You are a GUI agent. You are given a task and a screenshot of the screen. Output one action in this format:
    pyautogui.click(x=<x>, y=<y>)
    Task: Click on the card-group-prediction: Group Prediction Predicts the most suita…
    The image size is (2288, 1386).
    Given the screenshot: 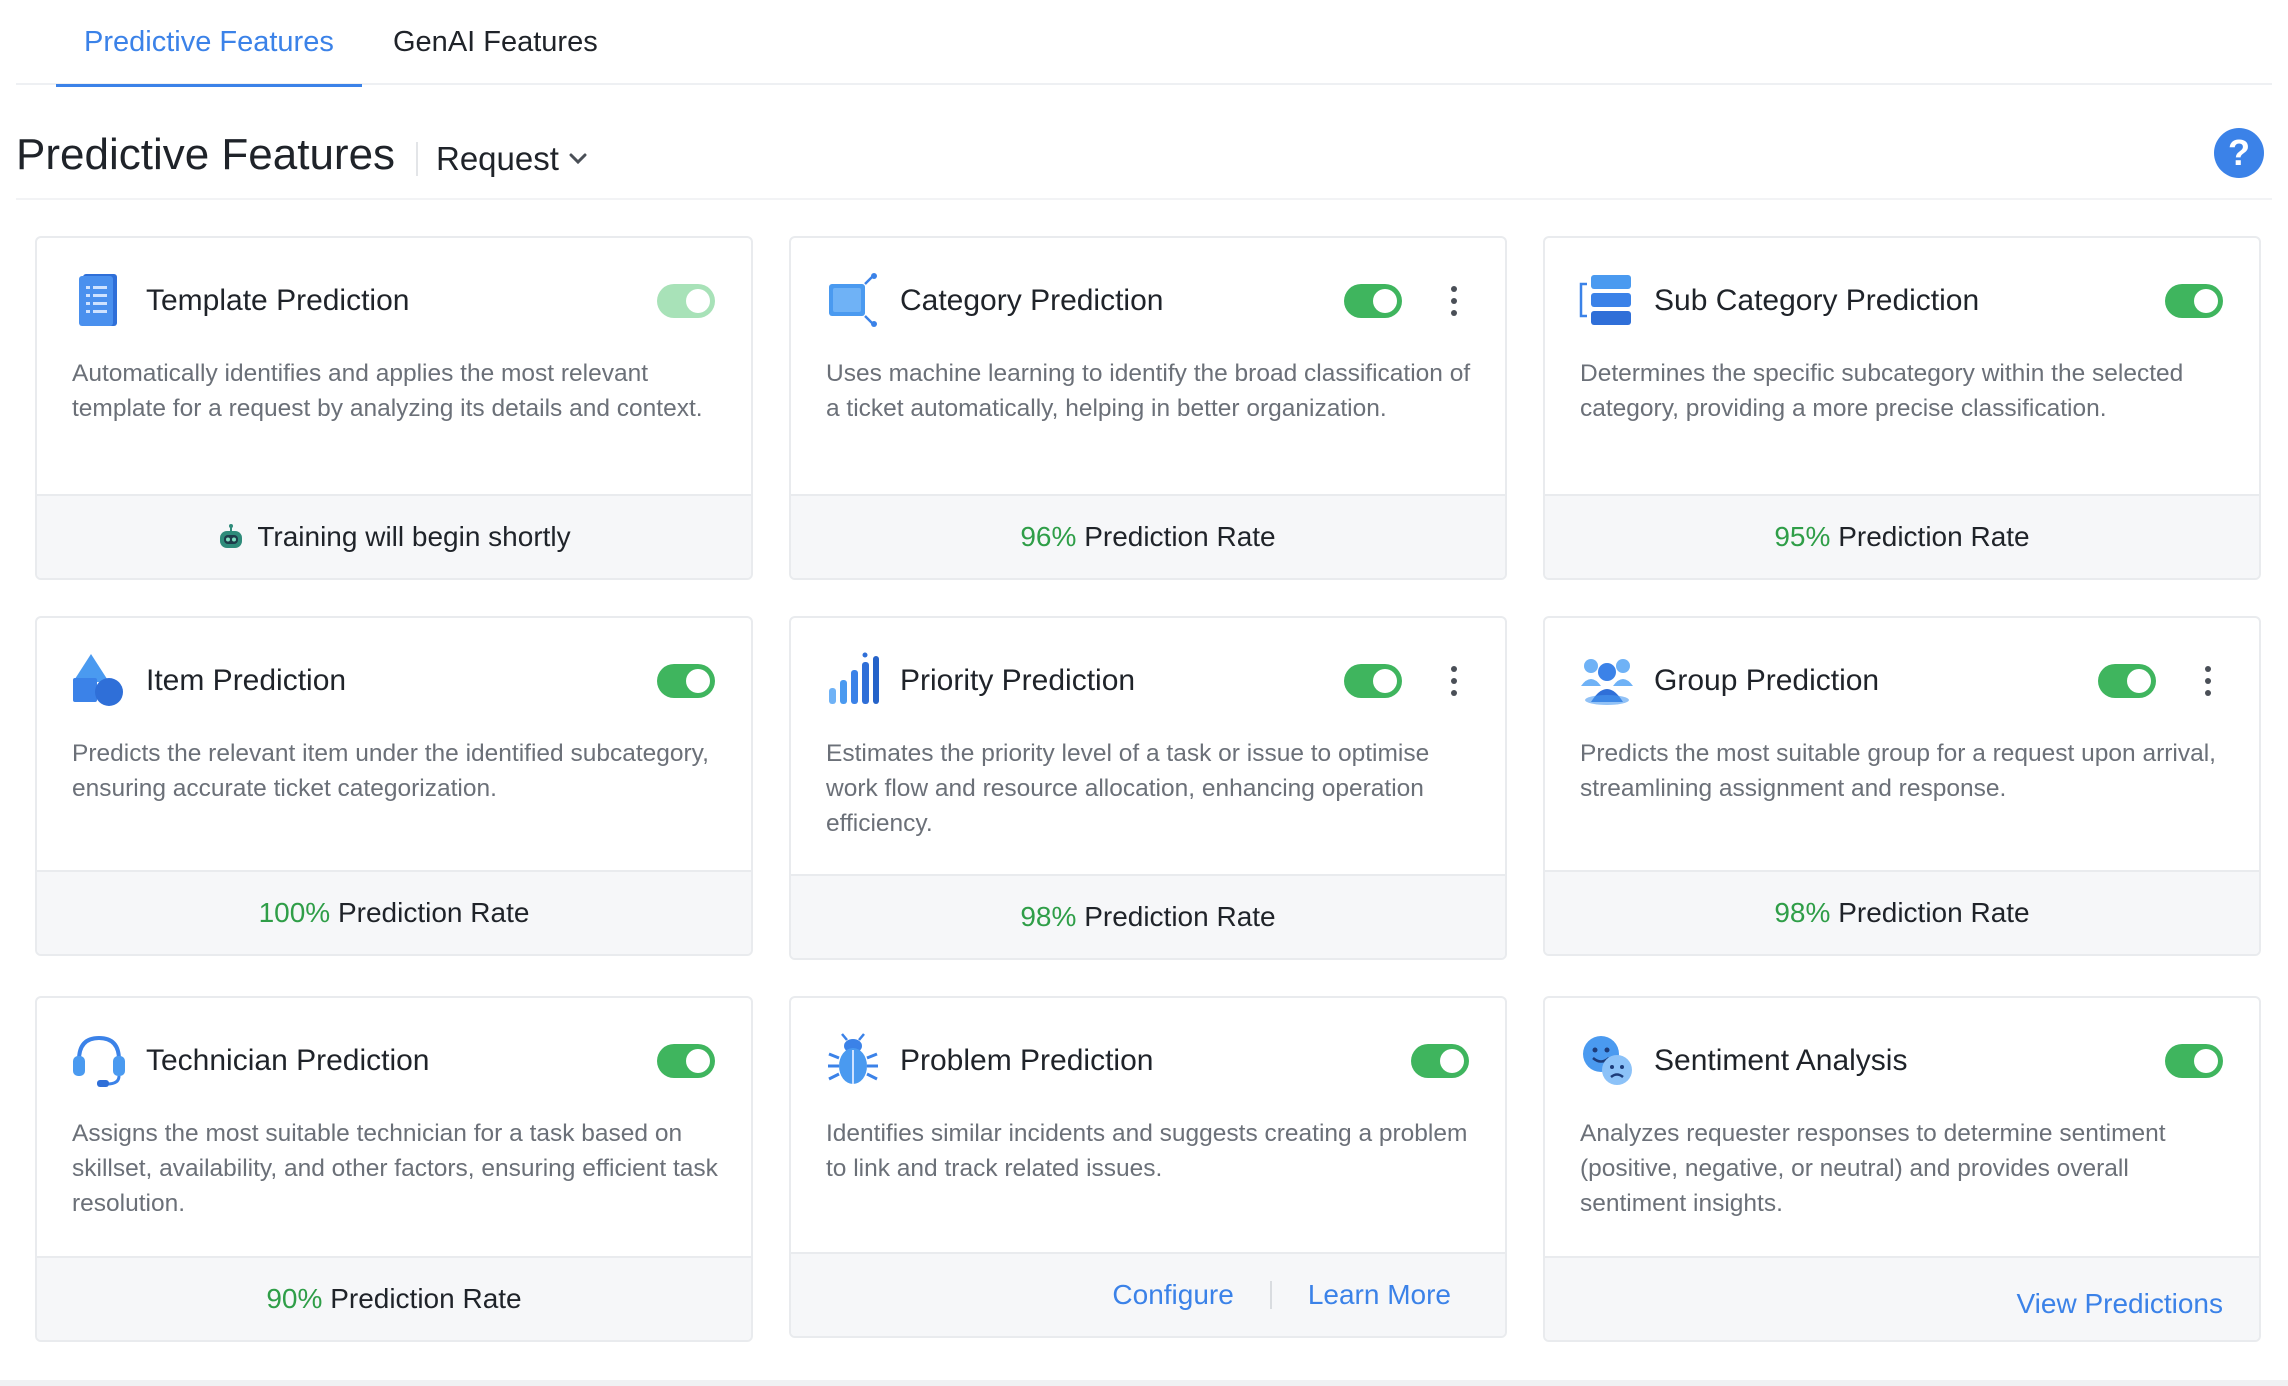 What is the action you would take?
    pyautogui.click(x=1902, y=786)
    